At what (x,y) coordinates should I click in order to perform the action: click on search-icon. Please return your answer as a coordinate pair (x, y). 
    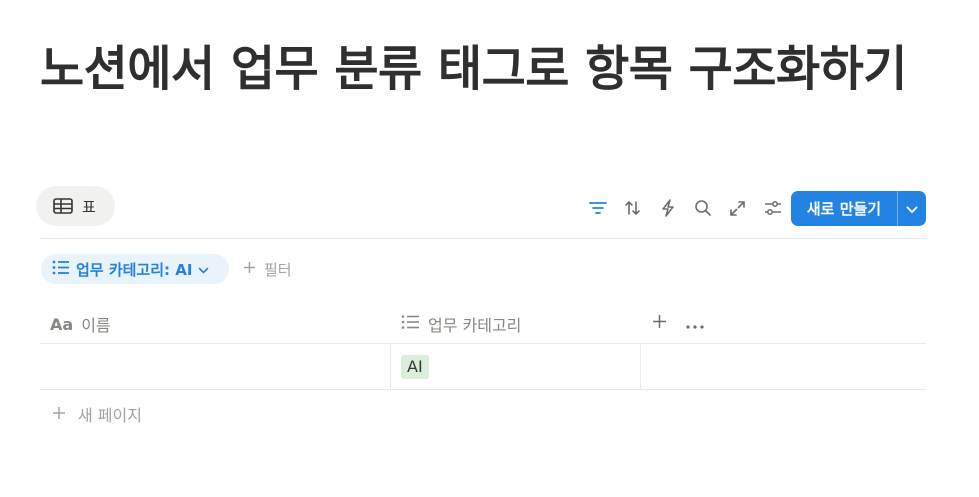
    Looking at the image, I should click on (702, 208).